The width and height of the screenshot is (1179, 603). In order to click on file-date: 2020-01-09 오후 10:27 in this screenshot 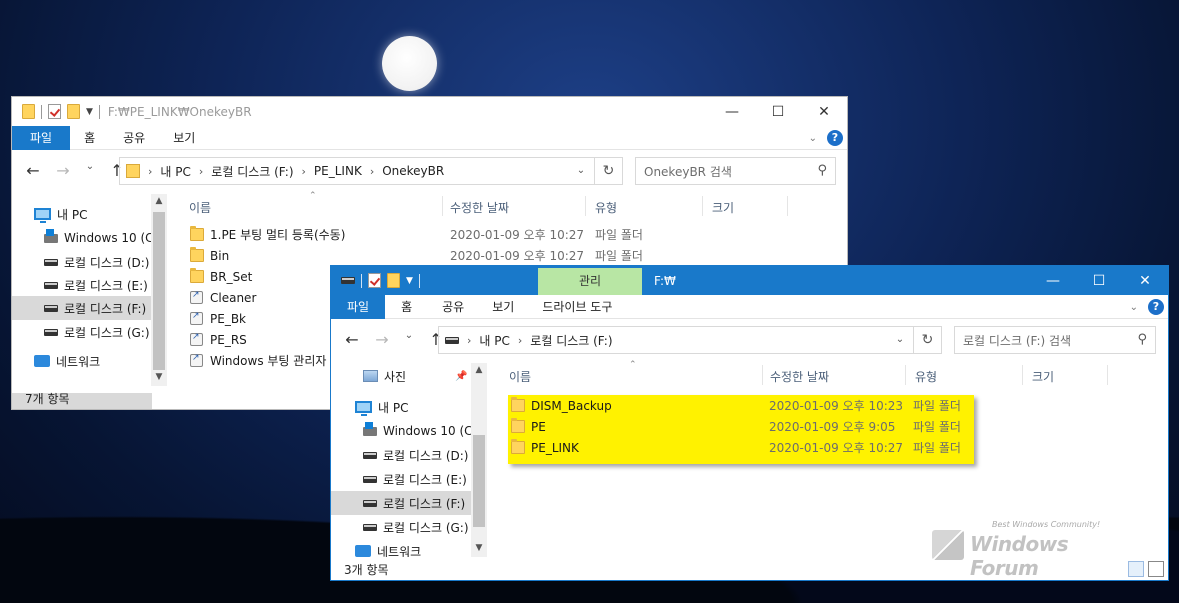, I will do `click(517, 256)`.